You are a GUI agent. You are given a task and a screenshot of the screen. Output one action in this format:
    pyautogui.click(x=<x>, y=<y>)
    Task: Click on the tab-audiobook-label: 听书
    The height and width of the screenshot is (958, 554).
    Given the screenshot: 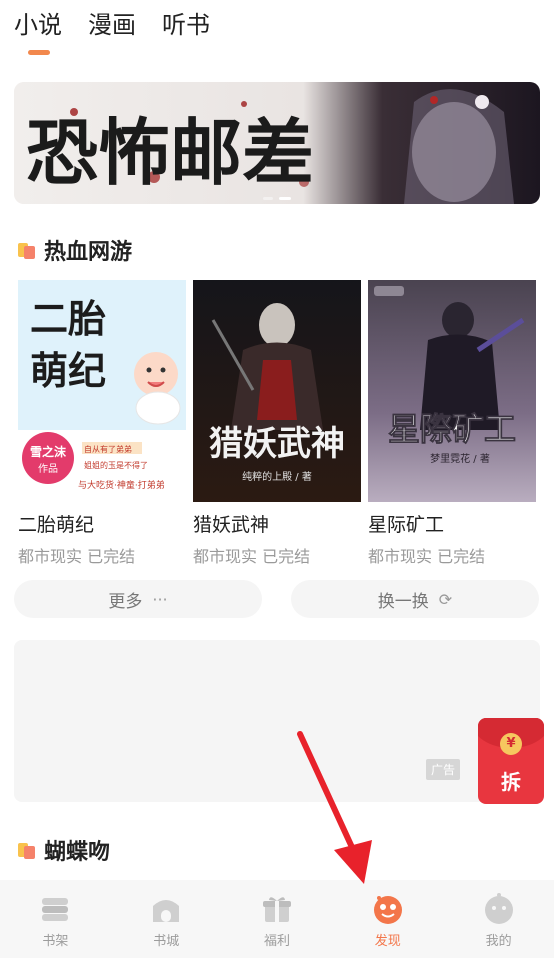 What is the action you would take?
    pyautogui.click(x=186, y=25)
    